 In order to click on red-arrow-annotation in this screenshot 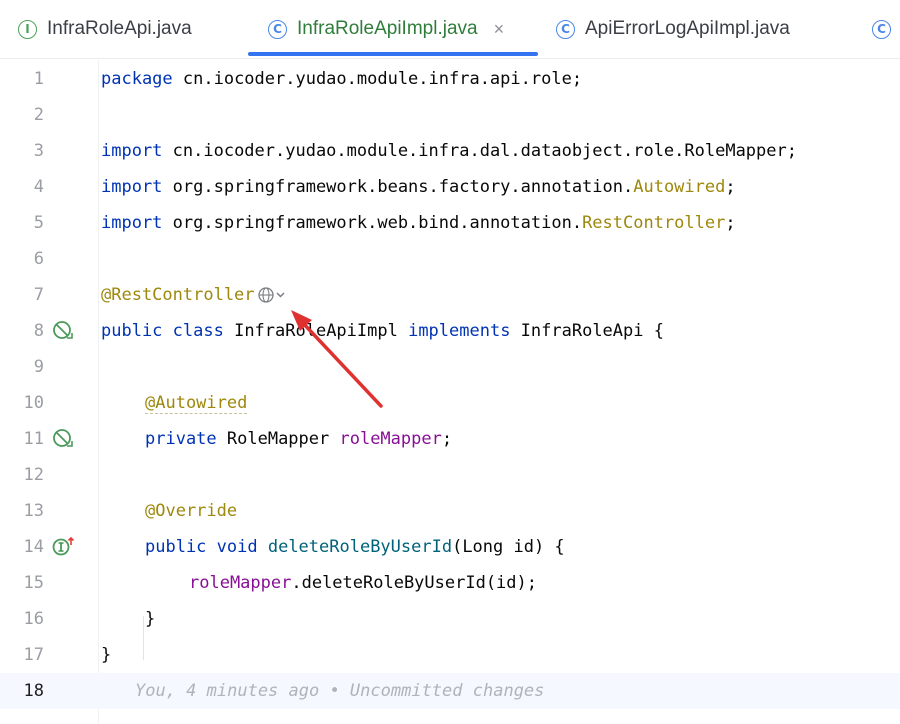, I will do `click(337, 359)`.